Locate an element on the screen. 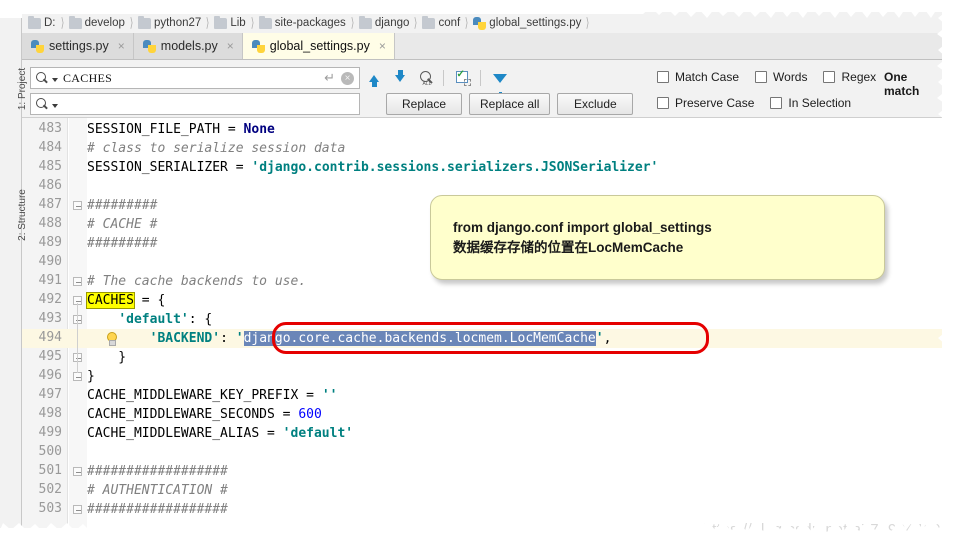  replace-all-button: Replace all is located at coordinates (510, 104).